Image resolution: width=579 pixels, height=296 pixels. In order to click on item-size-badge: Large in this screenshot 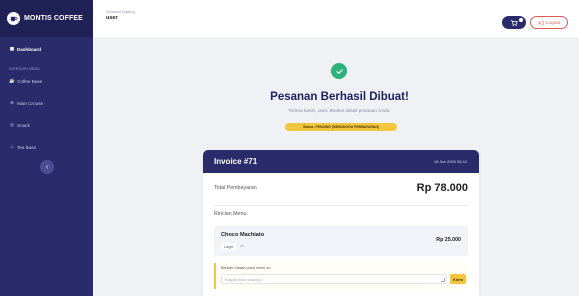, I will do `click(229, 246)`.